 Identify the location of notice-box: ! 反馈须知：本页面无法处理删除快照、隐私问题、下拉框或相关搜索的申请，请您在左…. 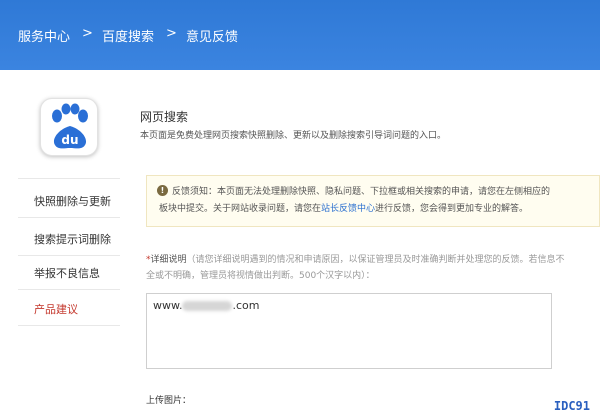
(373, 201).